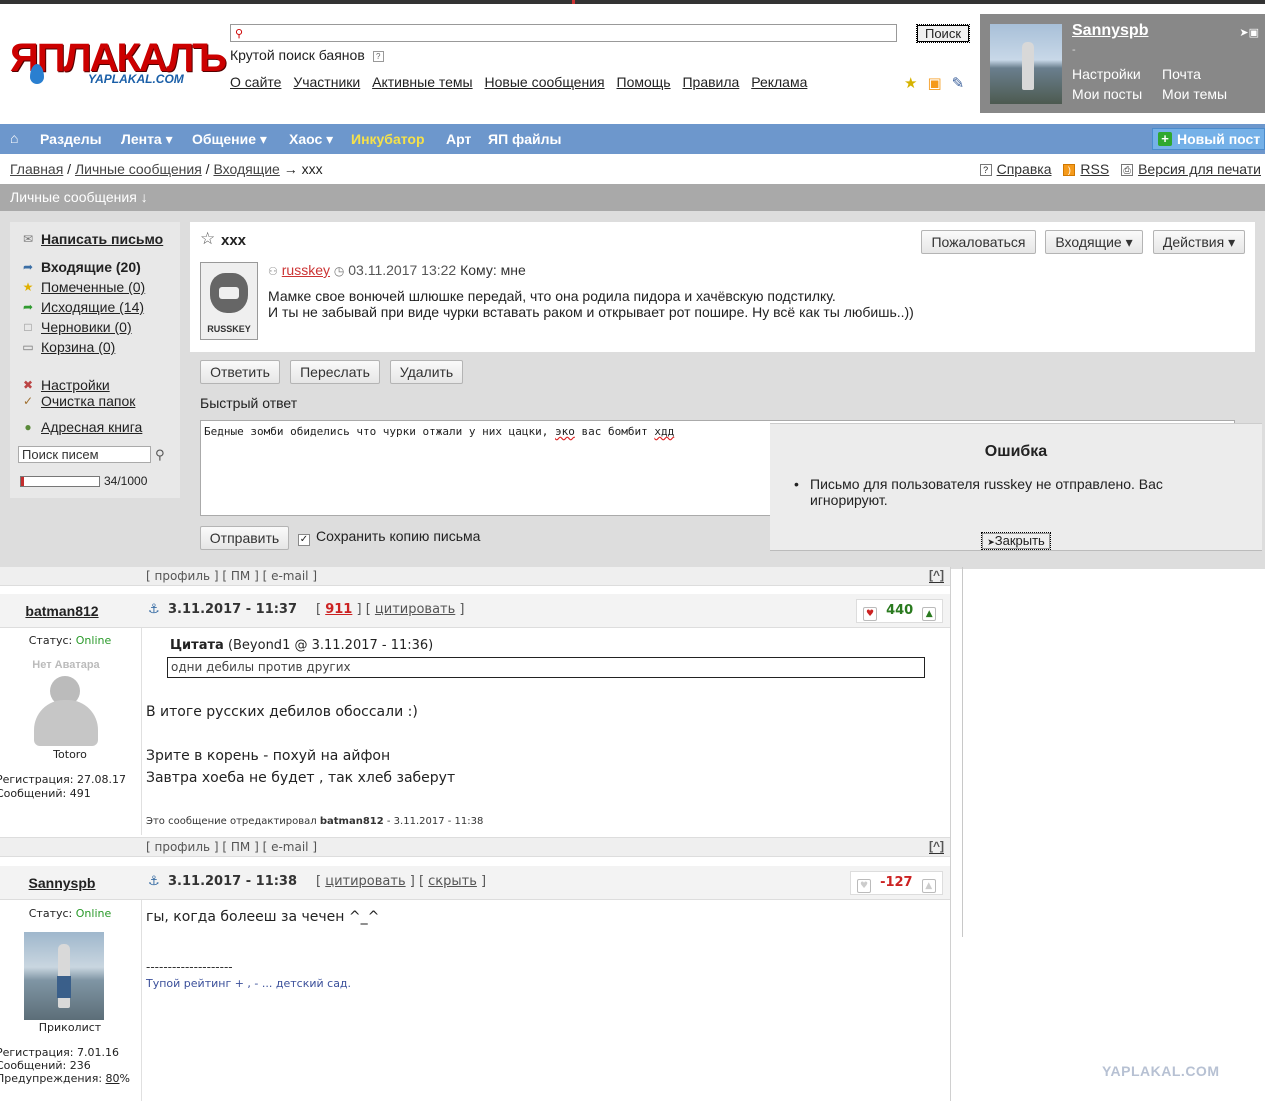  Describe the element at coordinates (563, 33) in the screenshot. I see `site-search-input: ⚲` at that location.